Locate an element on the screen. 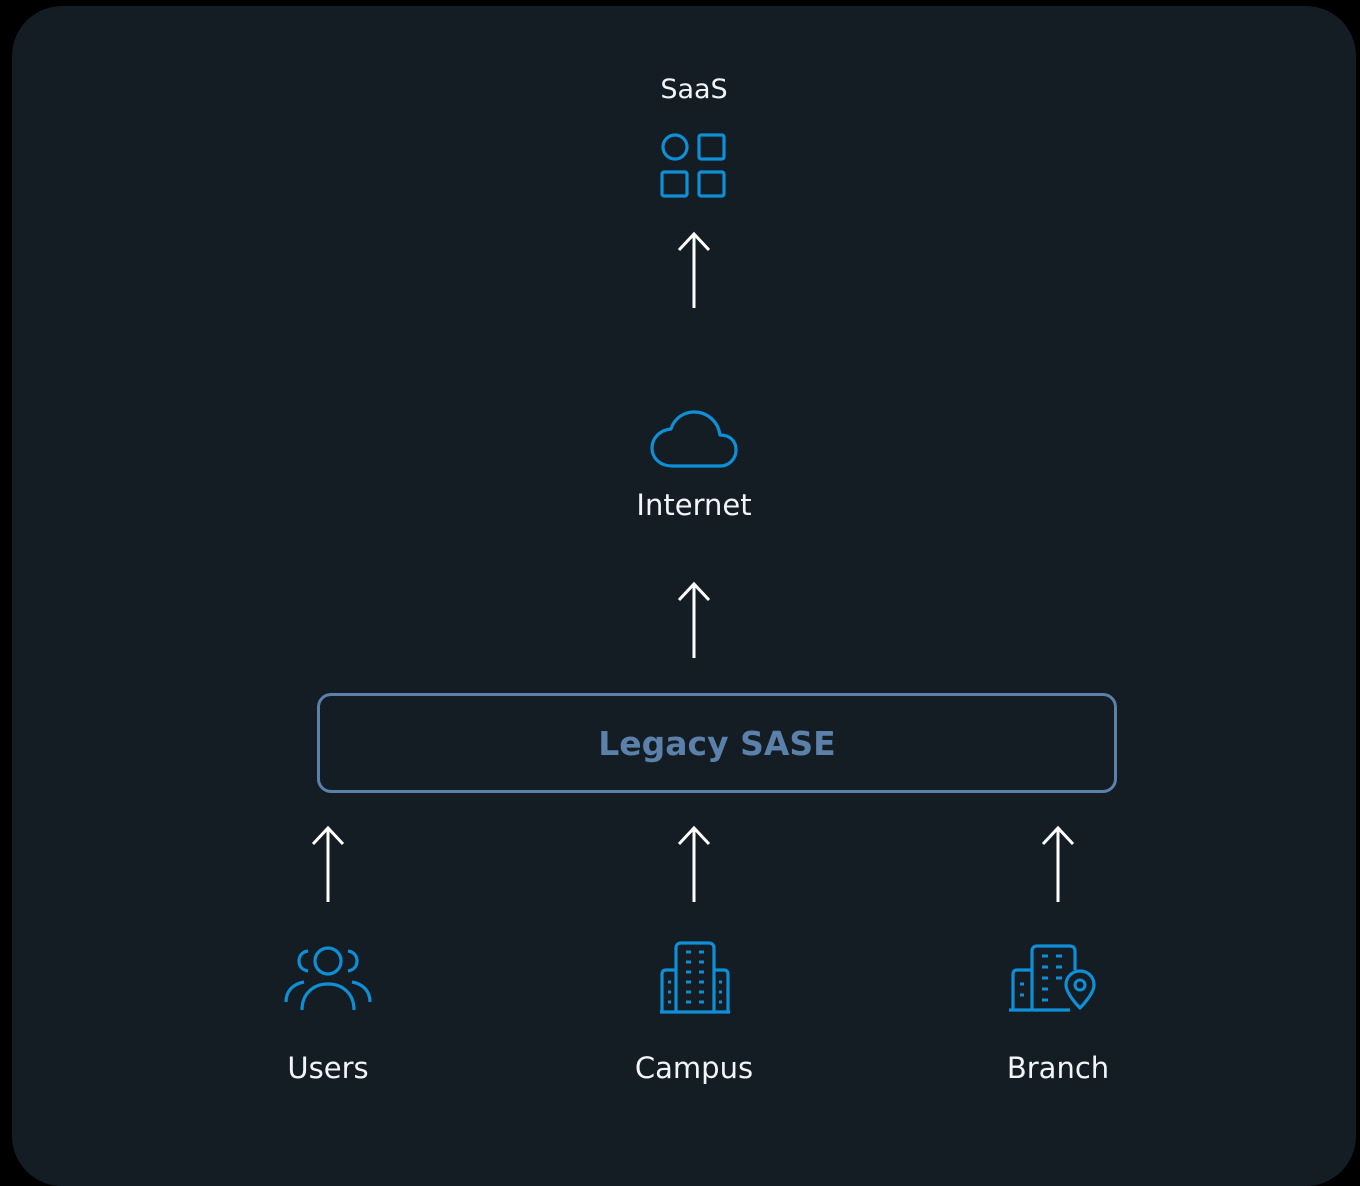 This screenshot has width=1360, height=1186. internet-label: Internet is located at coordinates (694, 505).